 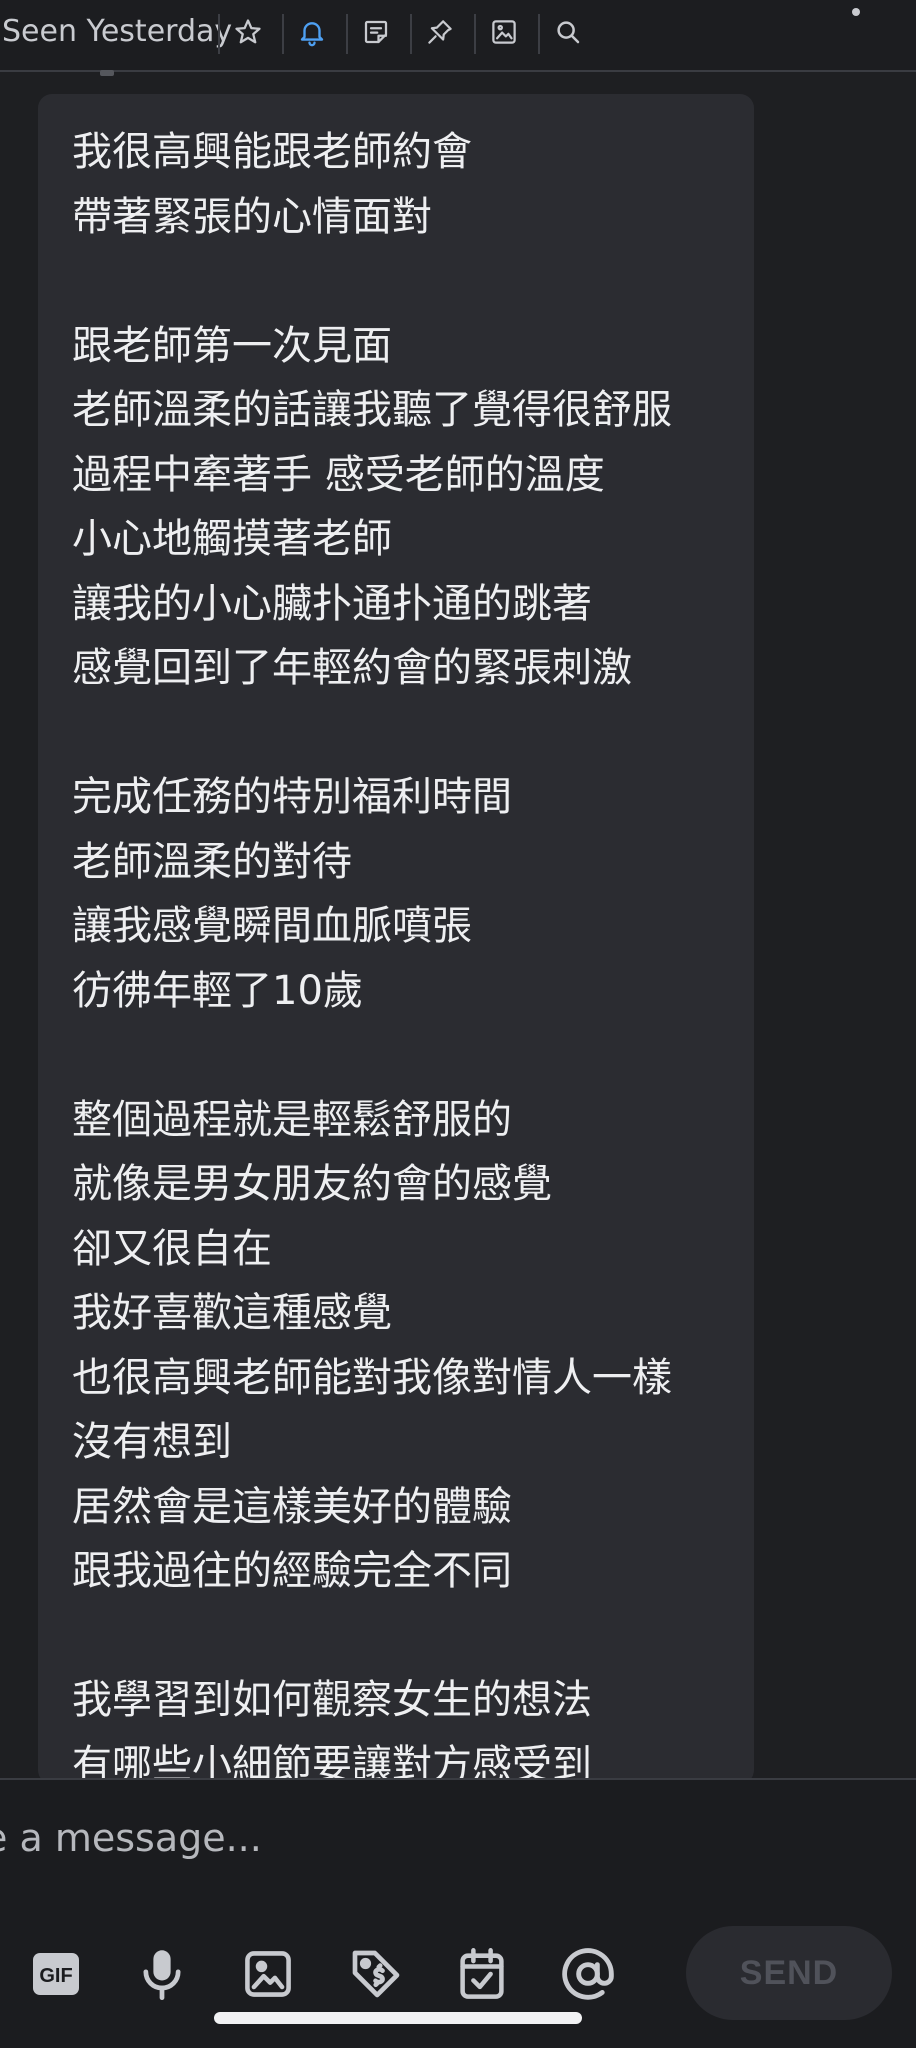 I want to click on message-line: 沒有想到, so click(x=152, y=1442).